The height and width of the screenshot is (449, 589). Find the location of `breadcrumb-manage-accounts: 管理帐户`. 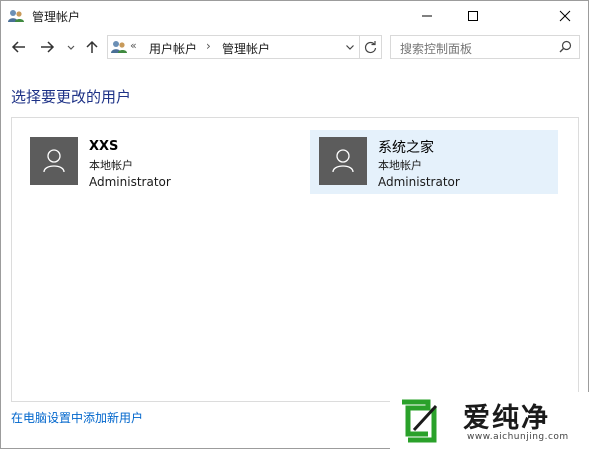

breadcrumb-manage-accounts: 管理帐户 is located at coordinates (246, 48).